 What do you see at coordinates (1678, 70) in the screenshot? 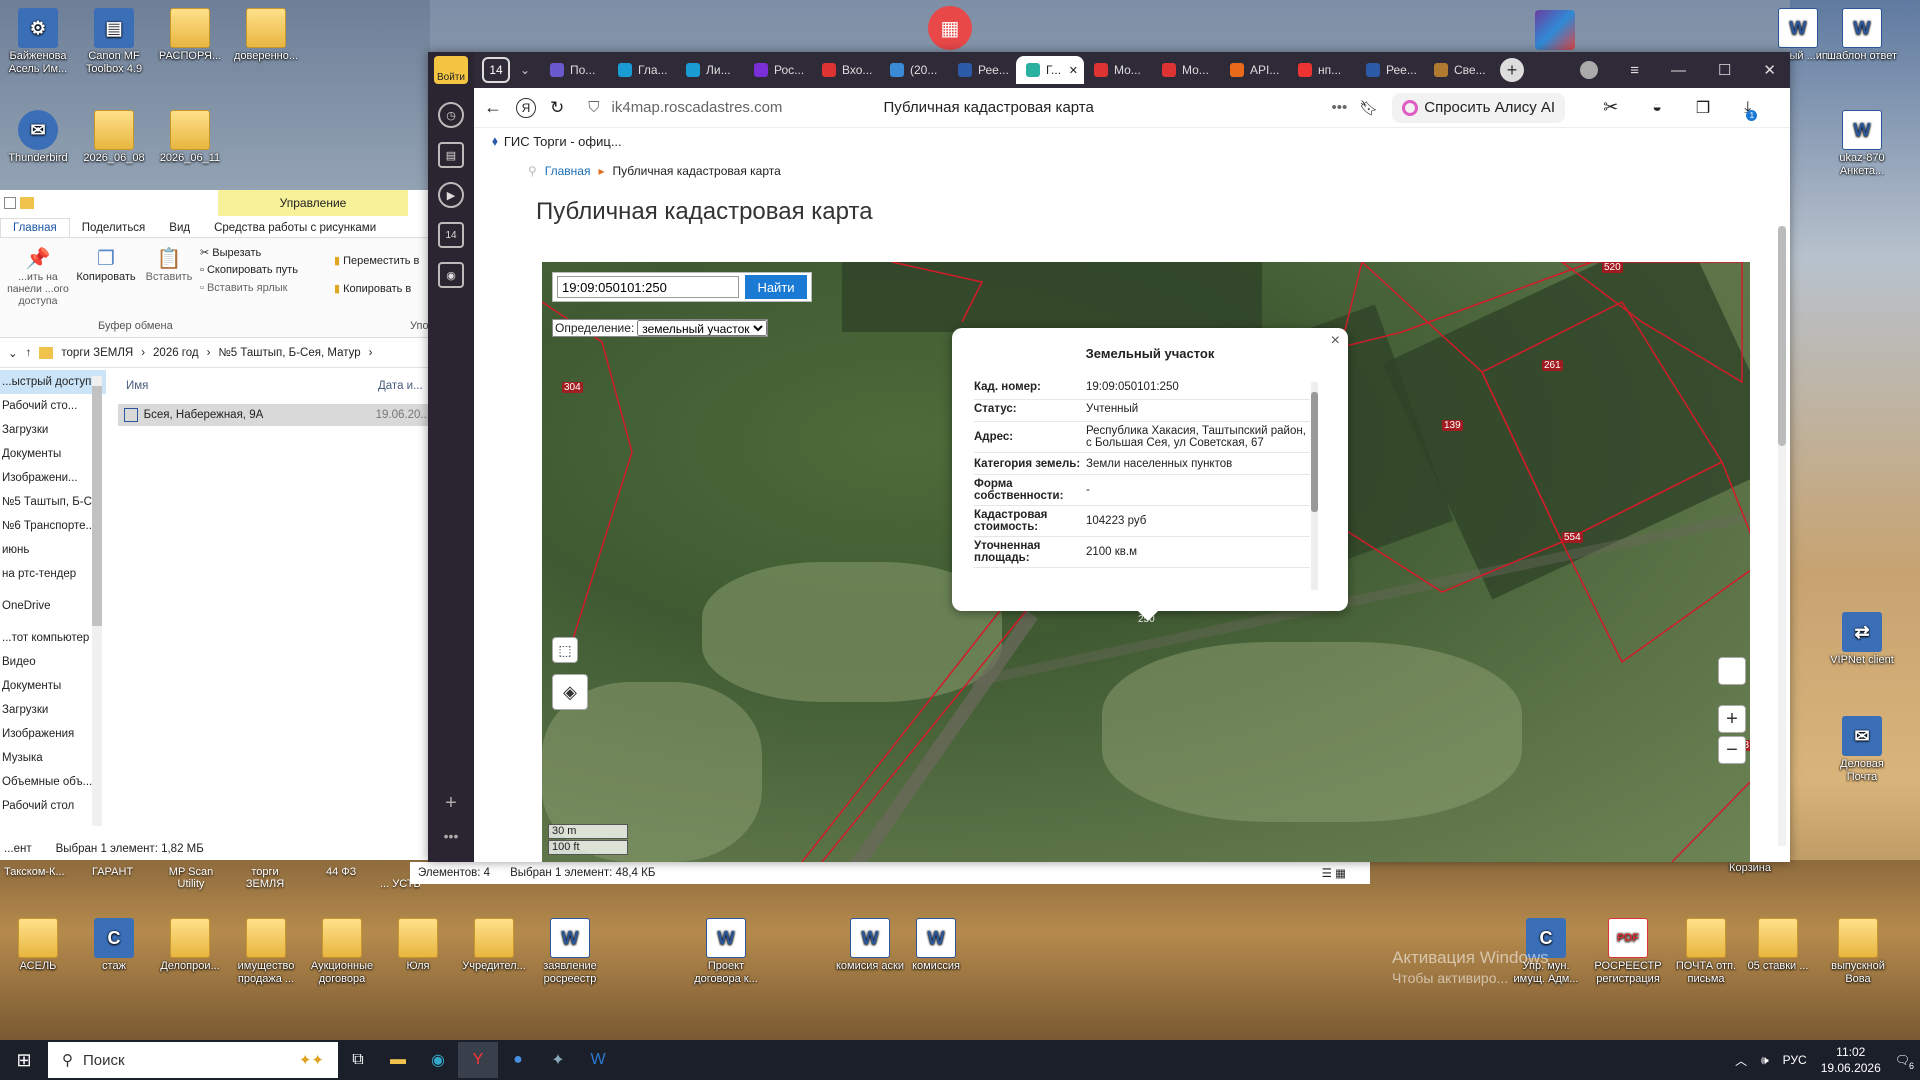
I see `minimize-icon: —` at bounding box center [1678, 70].